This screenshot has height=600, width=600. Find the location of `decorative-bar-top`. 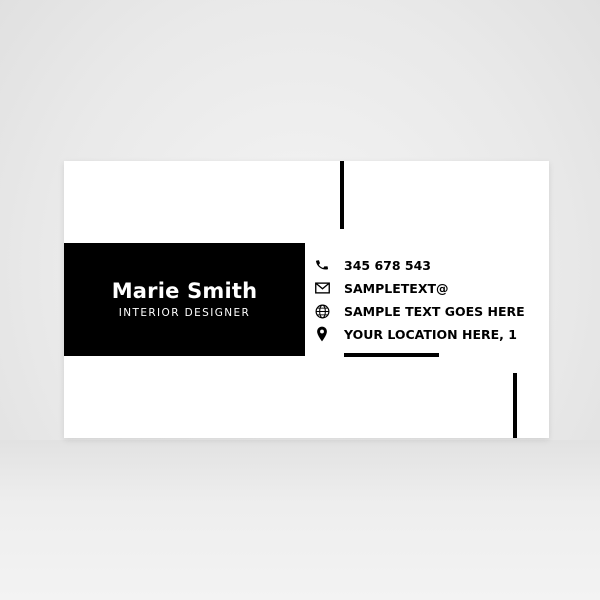

decorative-bar-top is located at coordinates (342, 195).